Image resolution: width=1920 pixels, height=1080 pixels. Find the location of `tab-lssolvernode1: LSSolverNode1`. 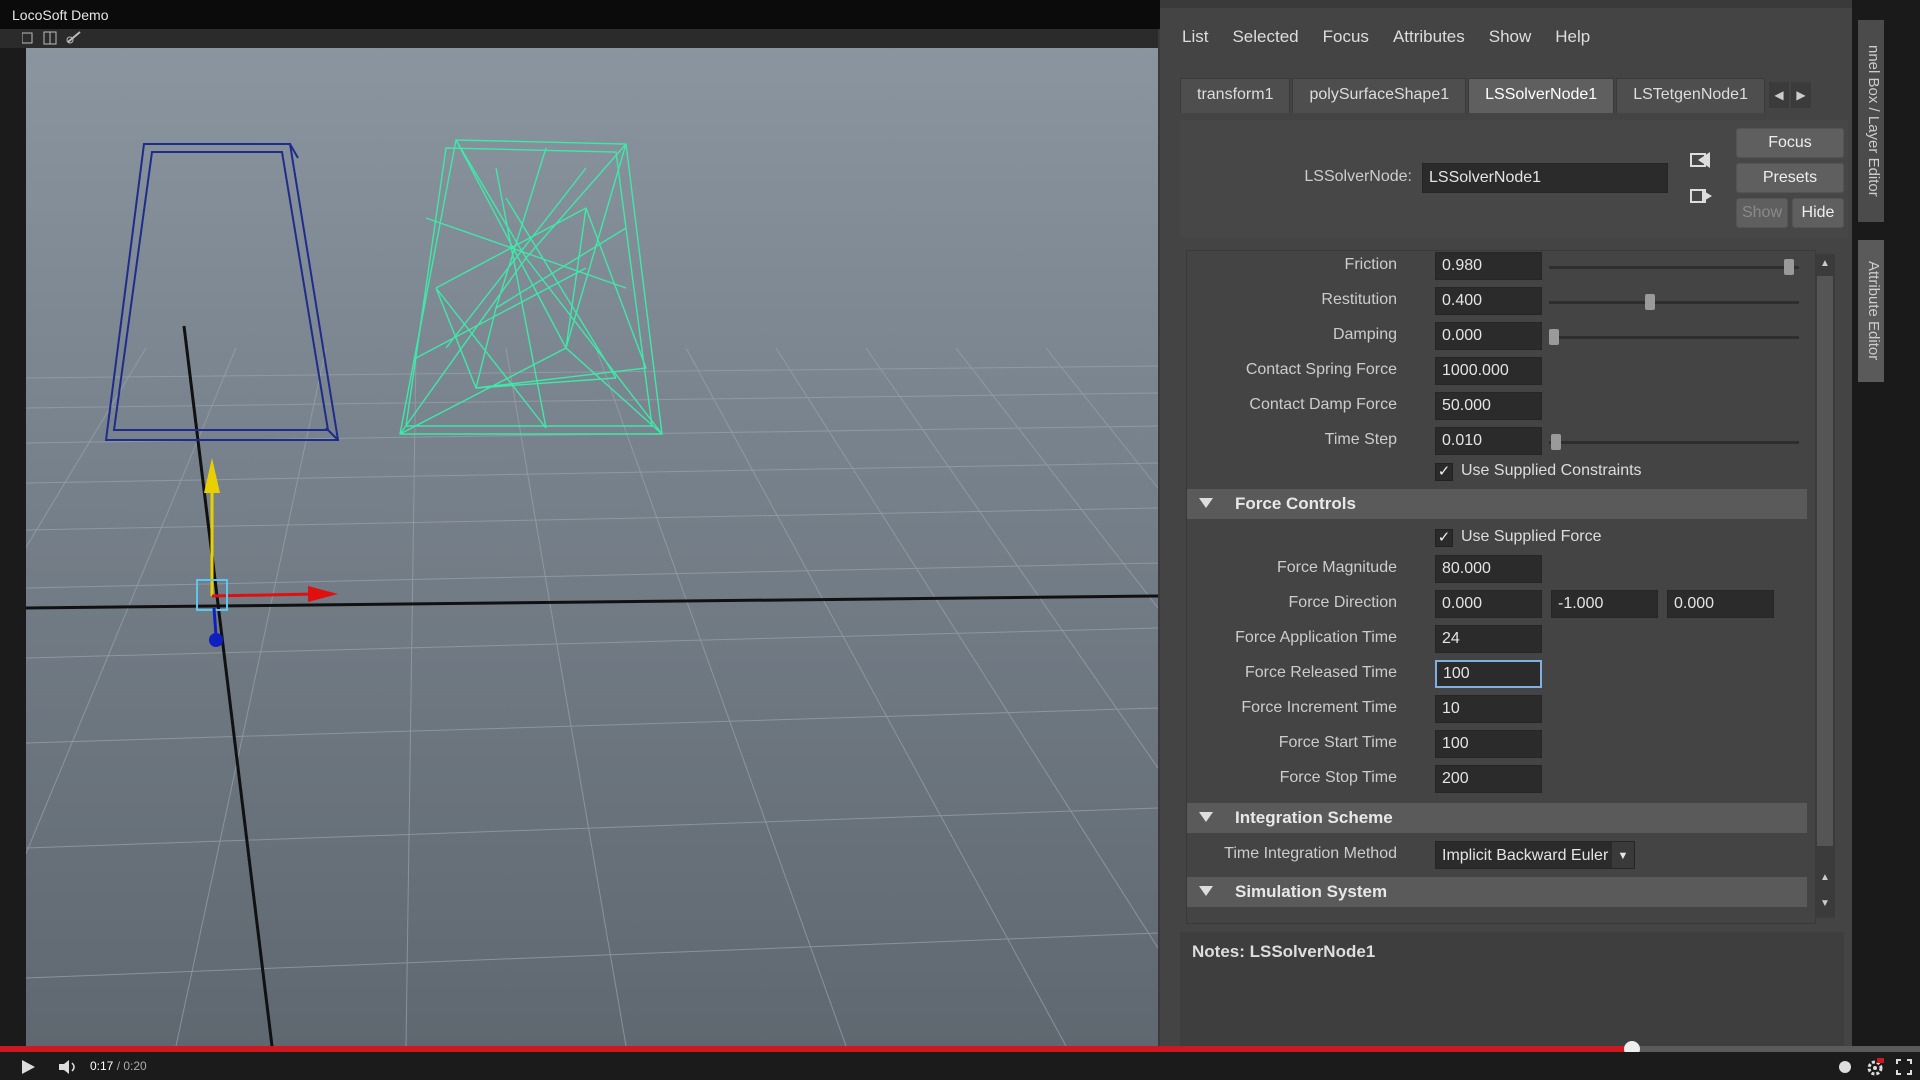

tab-lssolvernode1: LSSolverNode1 is located at coordinates (1541, 95).